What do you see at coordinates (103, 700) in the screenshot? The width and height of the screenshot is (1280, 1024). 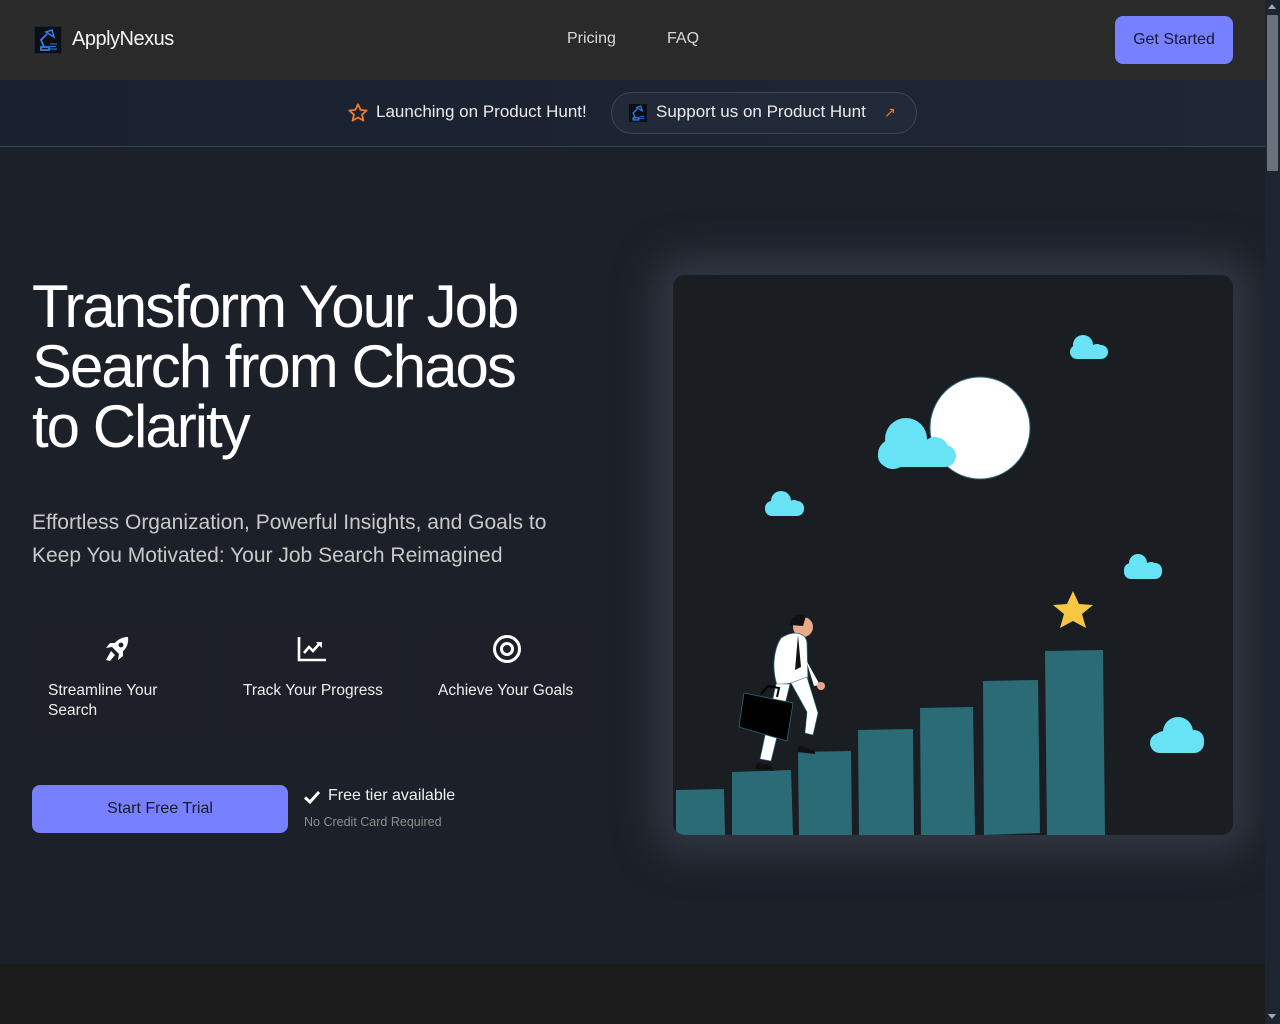 I see `feature-label: Streamline Your Search` at bounding box center [103, 700].